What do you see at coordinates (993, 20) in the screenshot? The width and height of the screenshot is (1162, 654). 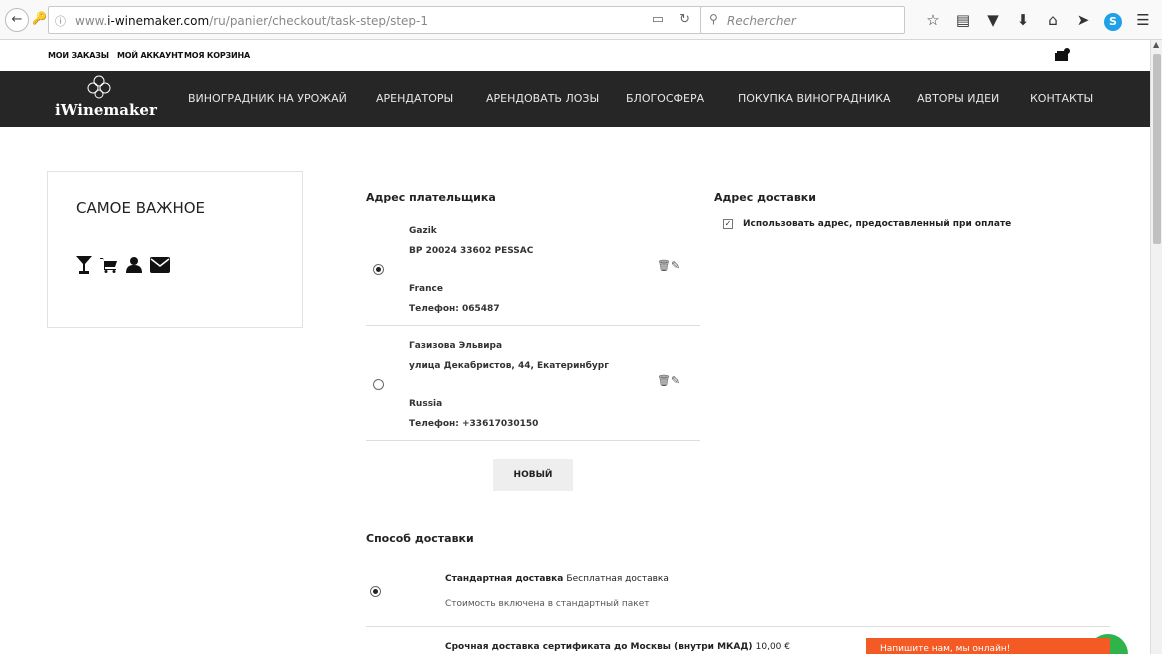 I see `pocket-icon: ▼` at bounding box center [993, 20].